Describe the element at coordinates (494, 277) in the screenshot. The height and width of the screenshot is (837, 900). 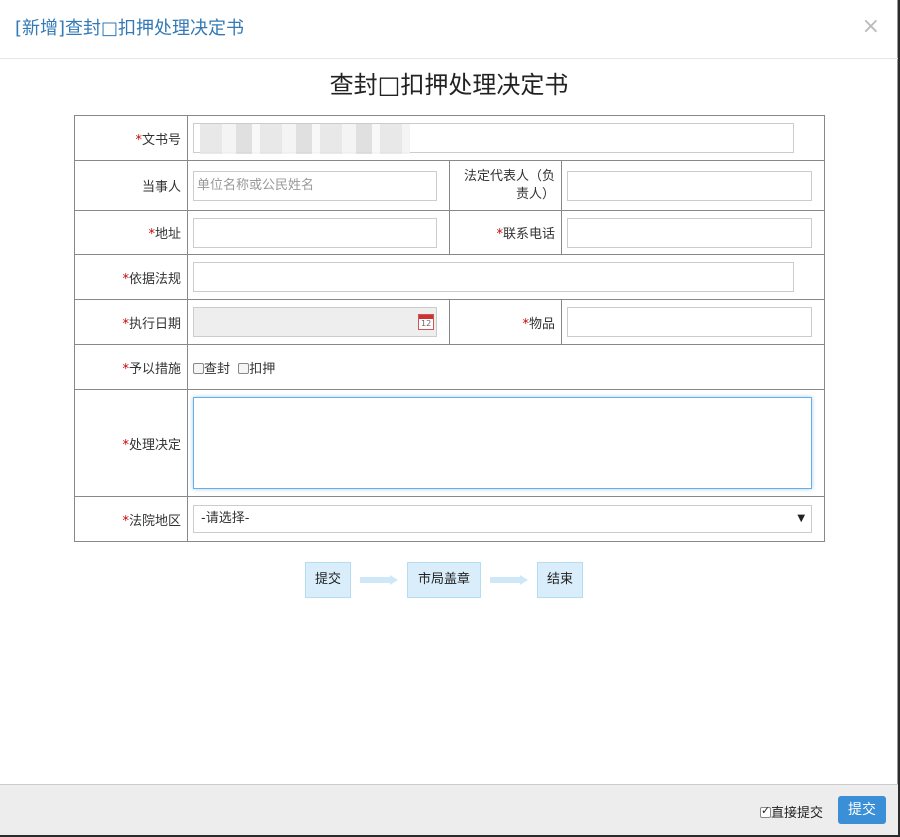
I see `law-basis-input` at that location.